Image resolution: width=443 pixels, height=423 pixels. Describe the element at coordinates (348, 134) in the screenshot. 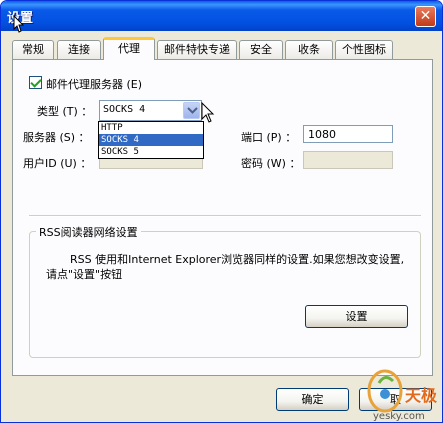

I see `port-input: 1080` at that location.